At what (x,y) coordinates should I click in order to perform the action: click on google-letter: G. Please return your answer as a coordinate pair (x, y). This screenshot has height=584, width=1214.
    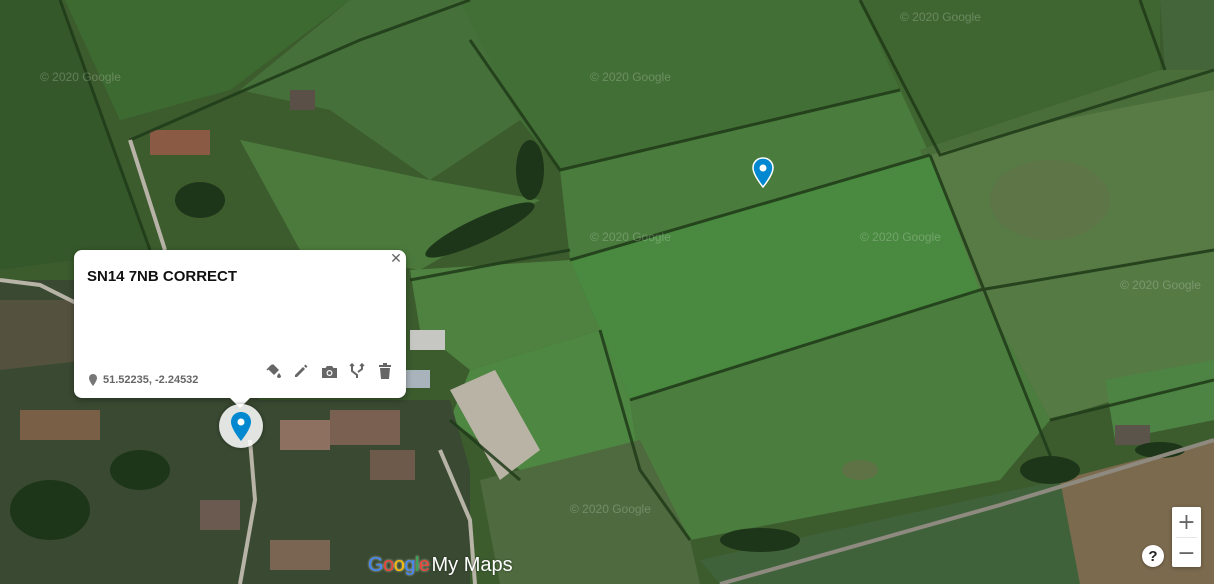
    Looking at the image, I should click on (376, 565).